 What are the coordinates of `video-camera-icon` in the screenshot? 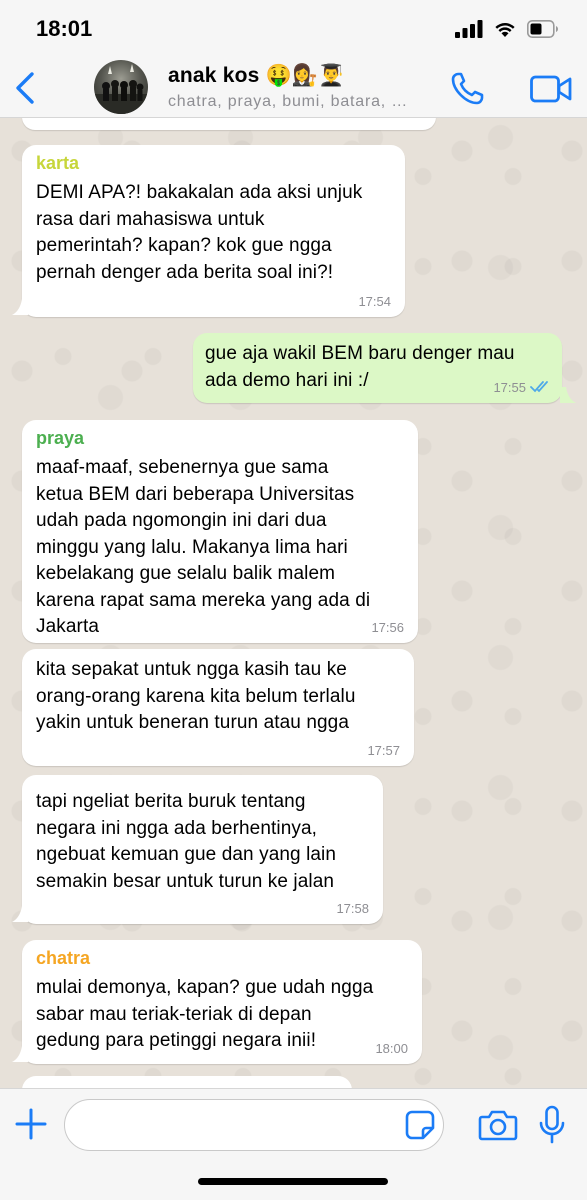 It's located at (551, 89).